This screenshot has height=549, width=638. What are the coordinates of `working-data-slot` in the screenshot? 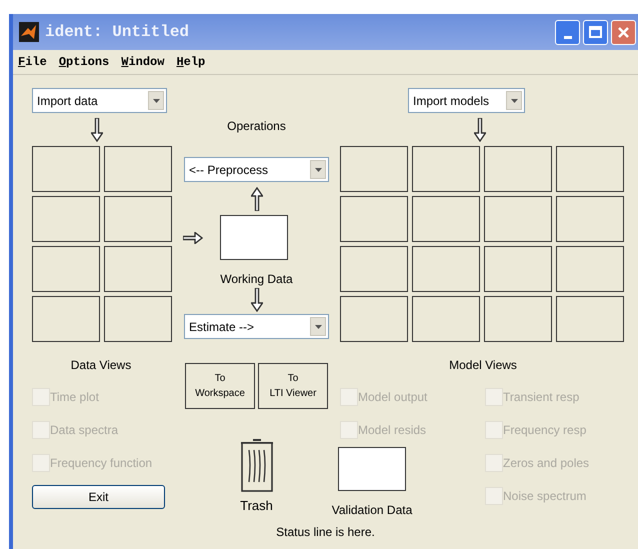 It's located at (254, 237).